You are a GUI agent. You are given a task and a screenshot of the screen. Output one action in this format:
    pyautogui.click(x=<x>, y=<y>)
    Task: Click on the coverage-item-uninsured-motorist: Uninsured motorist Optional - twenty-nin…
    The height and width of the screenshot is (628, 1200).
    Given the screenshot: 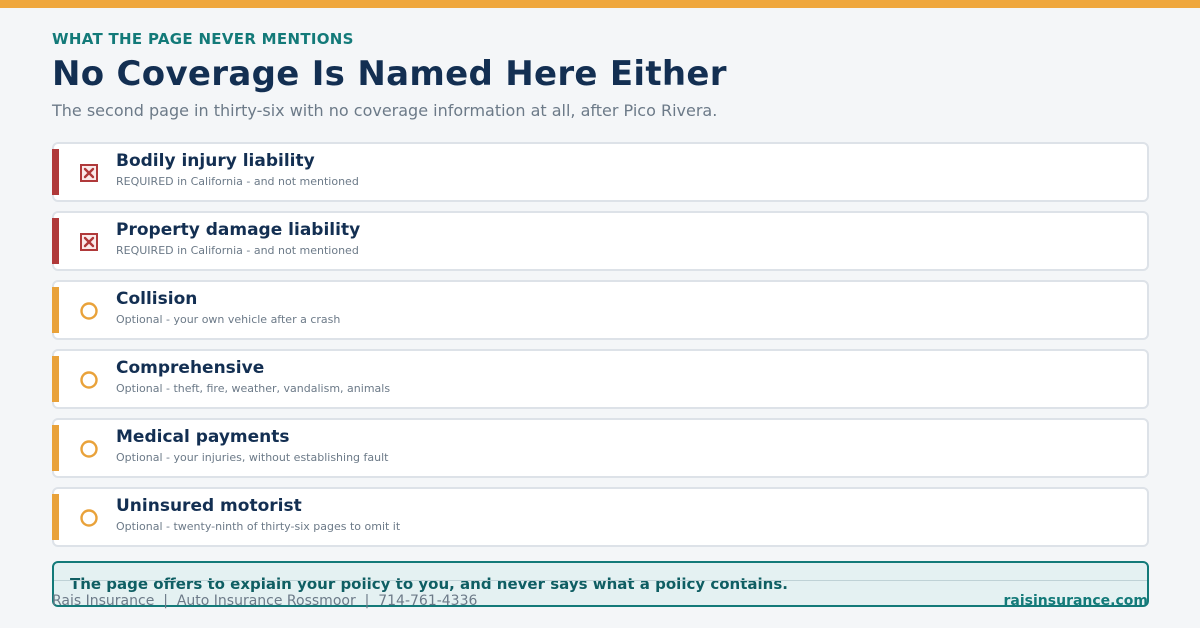 What is the action you would take?
    pyautogui.click(x=600, y=517)
    